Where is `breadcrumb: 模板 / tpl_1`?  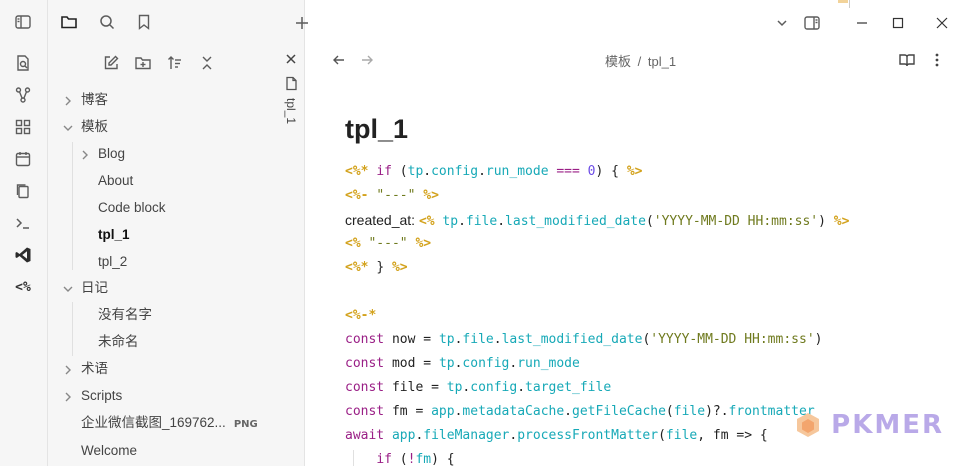 breadcrumb: 模板 / tpl_1 is located at coordinates (640, 60).